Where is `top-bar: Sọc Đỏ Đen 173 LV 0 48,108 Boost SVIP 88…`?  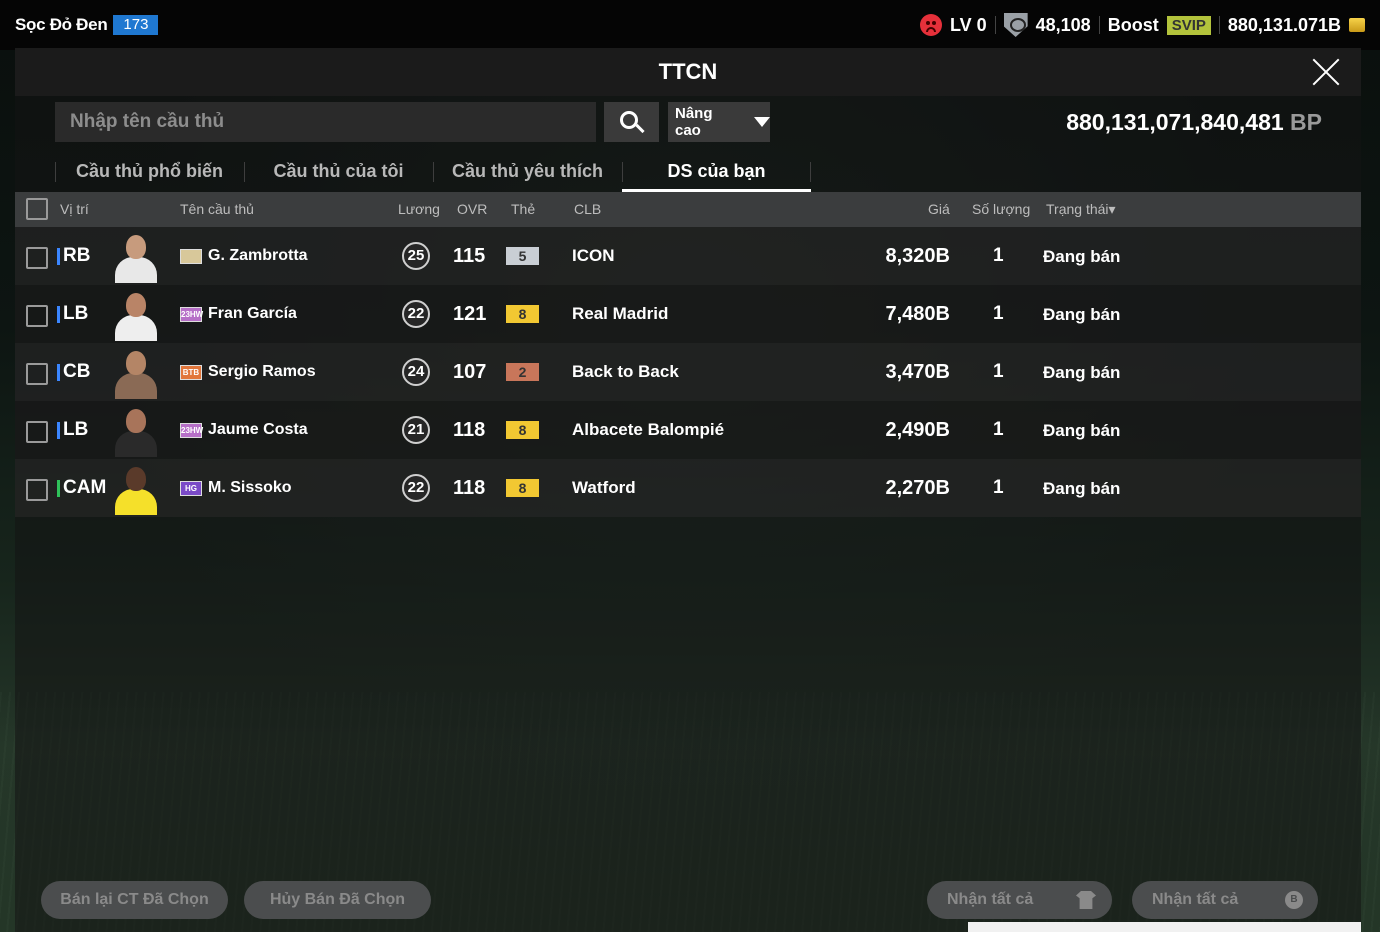 top-bar: Sọc Đỏ Đen 173 LV 0 48,108 Boost SVIP 88… is located at coordinates (690, 25).